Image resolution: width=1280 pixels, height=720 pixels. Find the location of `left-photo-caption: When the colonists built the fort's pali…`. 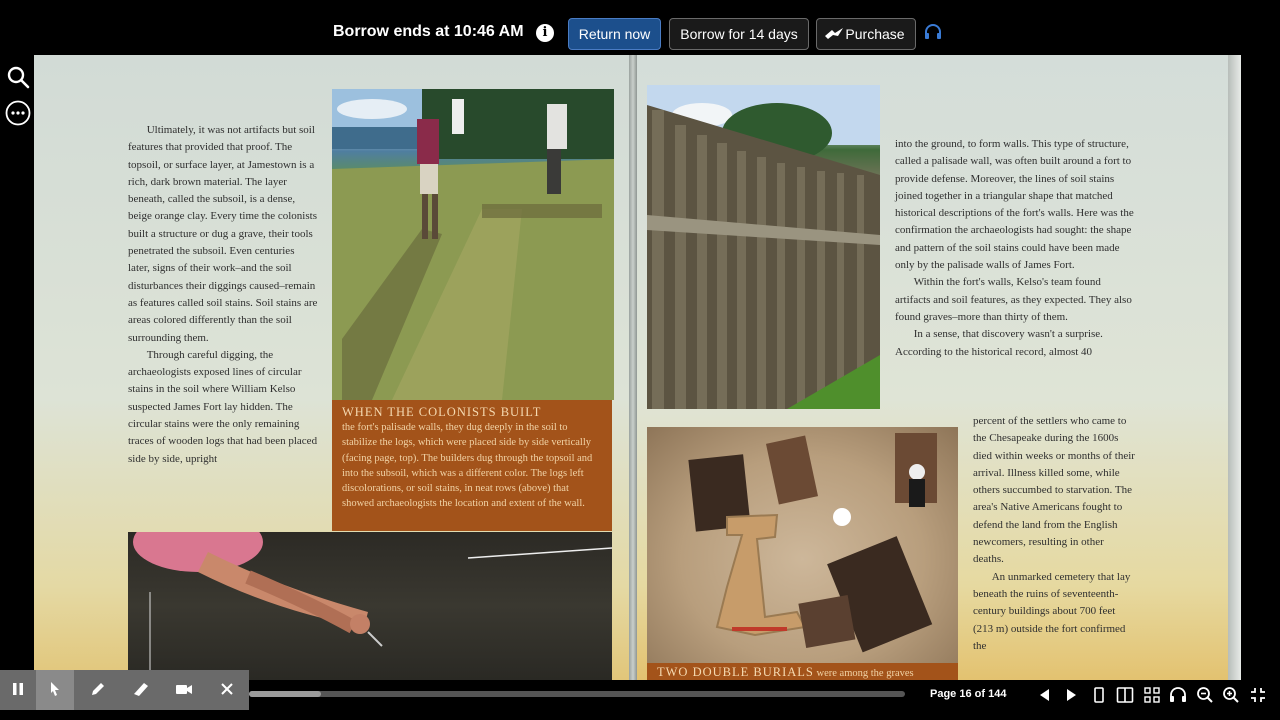

left-photo-caption: When the colonists built the fort's pali… is located at coordinates (472, 465).